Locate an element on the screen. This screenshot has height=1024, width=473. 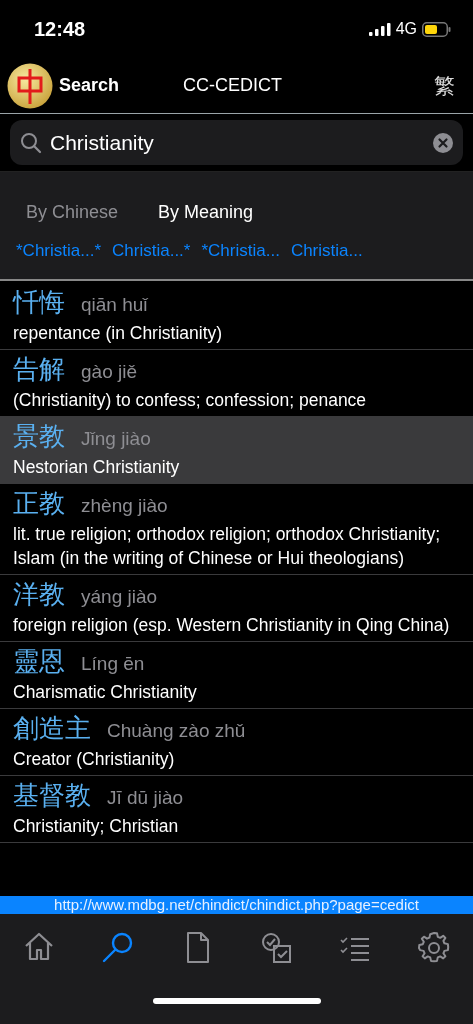
headword: 靈恩 is located at coordinates (39, 661).